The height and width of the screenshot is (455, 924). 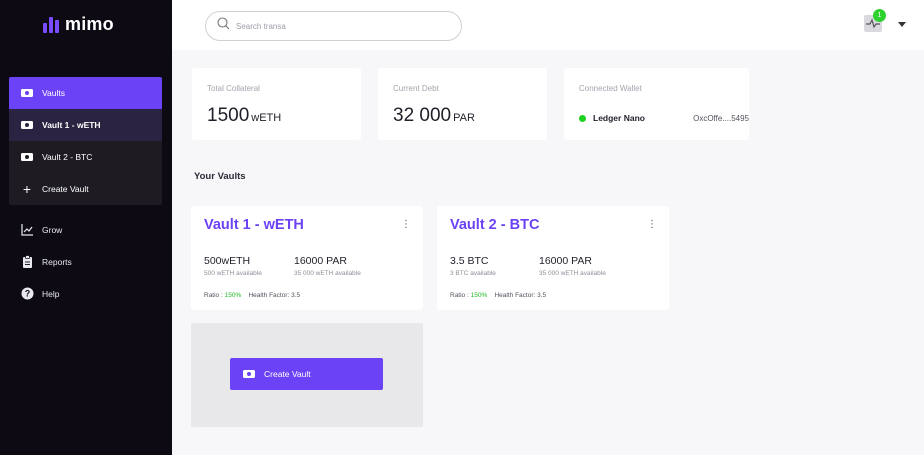 I want to click on clipboard-icon, so click(x=27, y=261).